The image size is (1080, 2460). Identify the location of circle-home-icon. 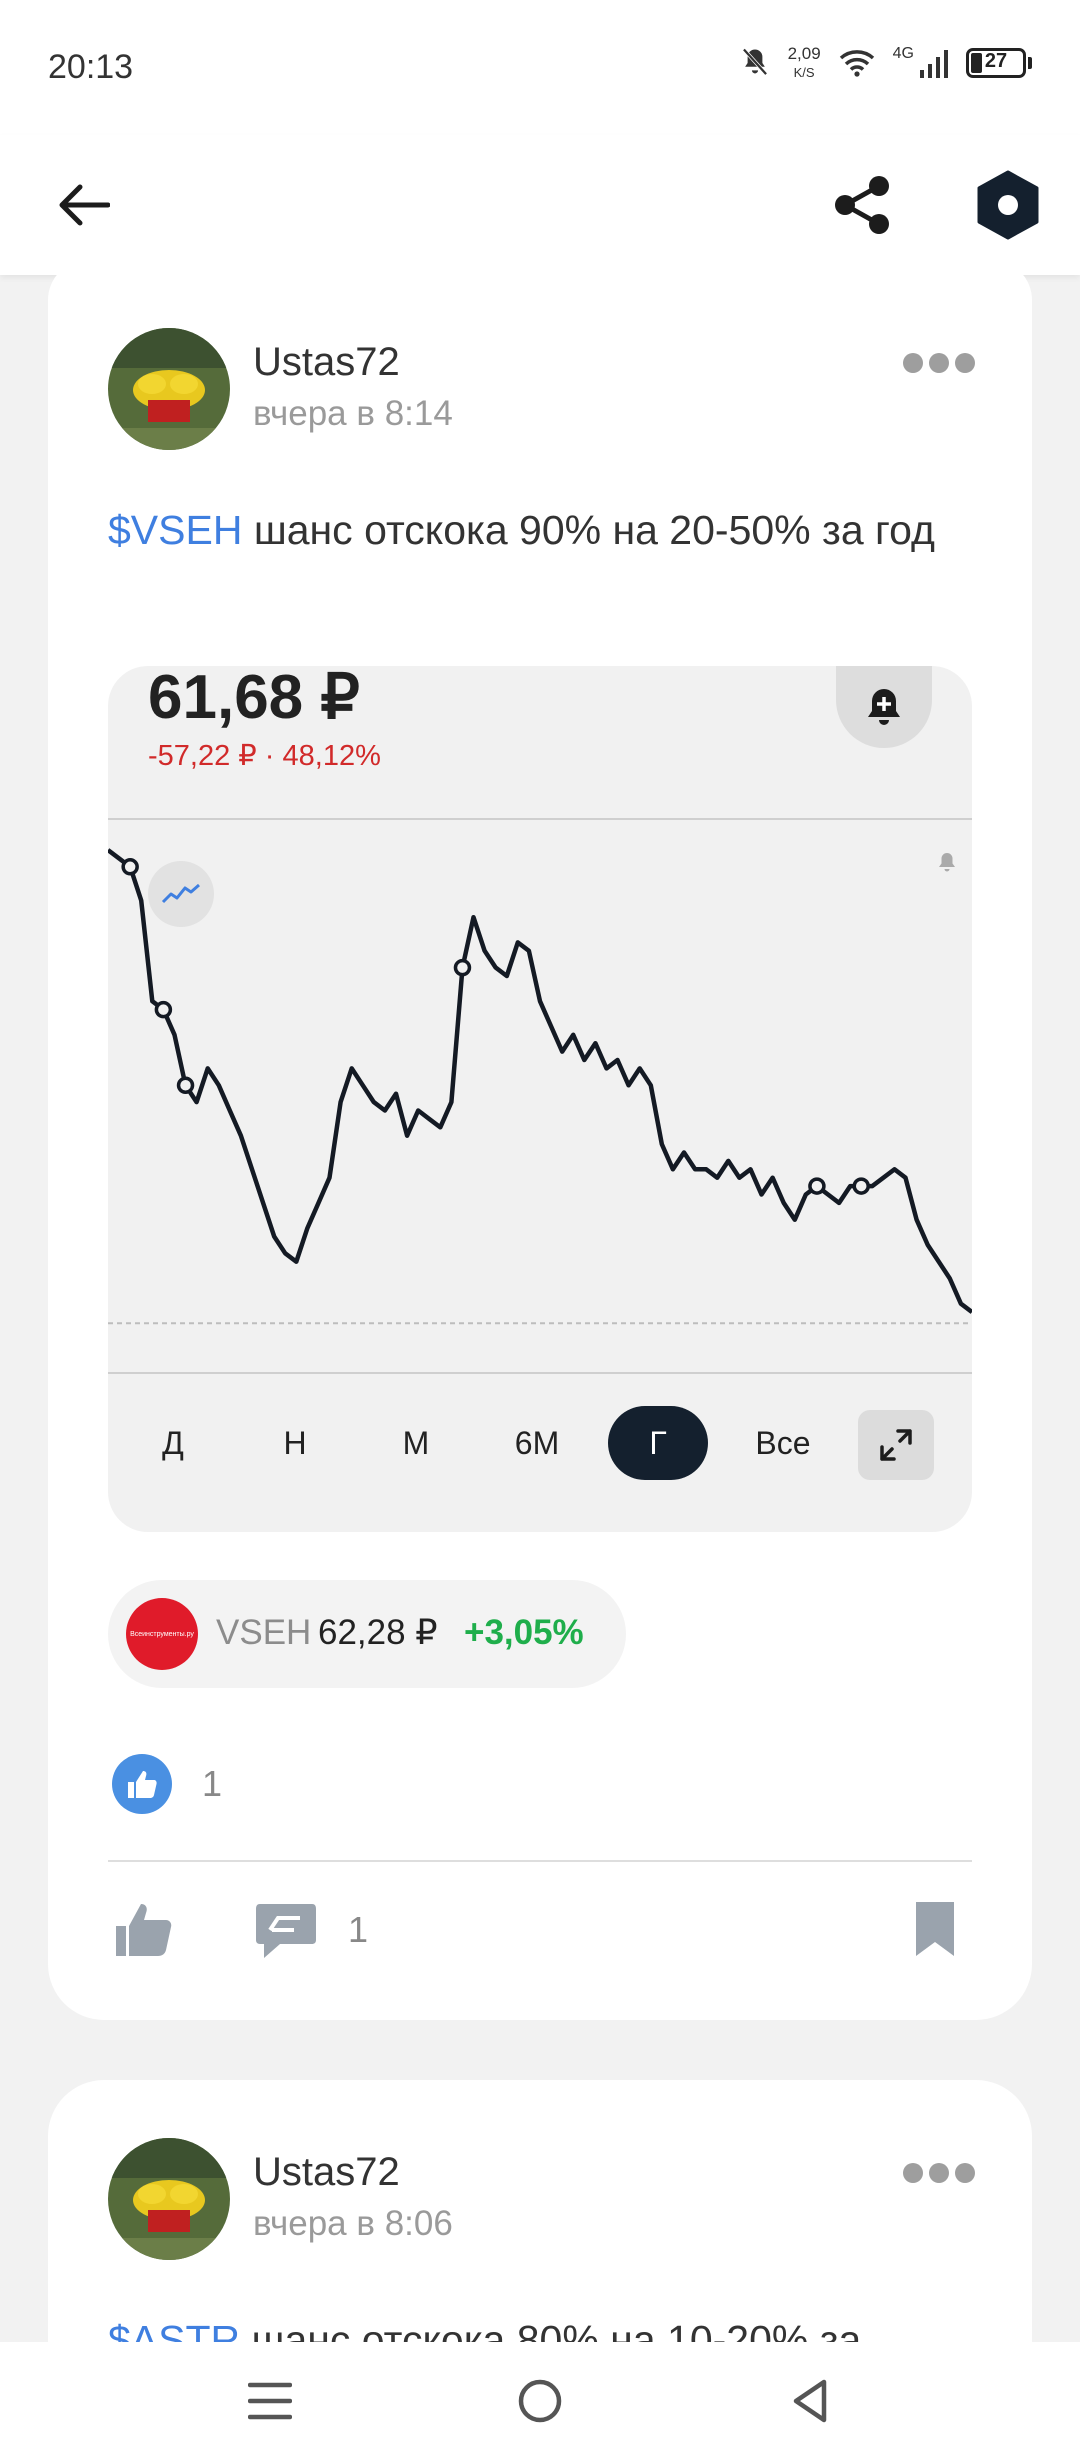
(540, 2401).